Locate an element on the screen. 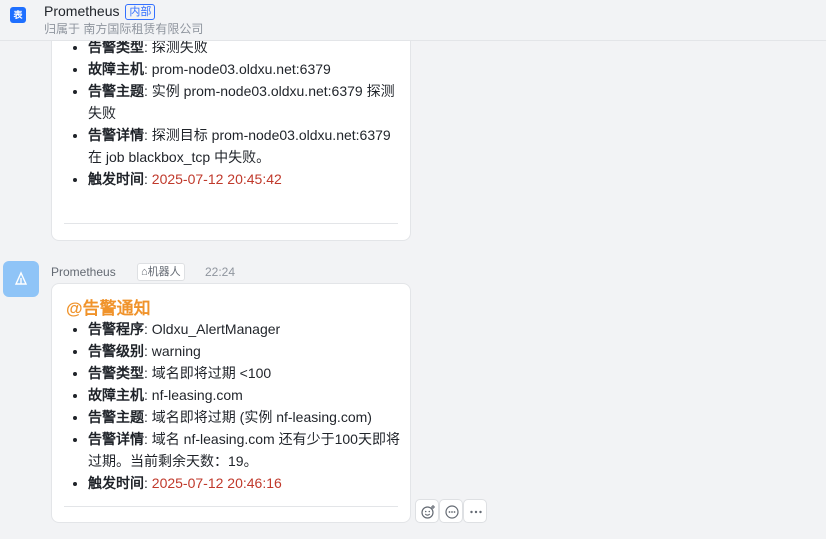  chat-title-text: Prometheus is located at coordinates (82, 11).